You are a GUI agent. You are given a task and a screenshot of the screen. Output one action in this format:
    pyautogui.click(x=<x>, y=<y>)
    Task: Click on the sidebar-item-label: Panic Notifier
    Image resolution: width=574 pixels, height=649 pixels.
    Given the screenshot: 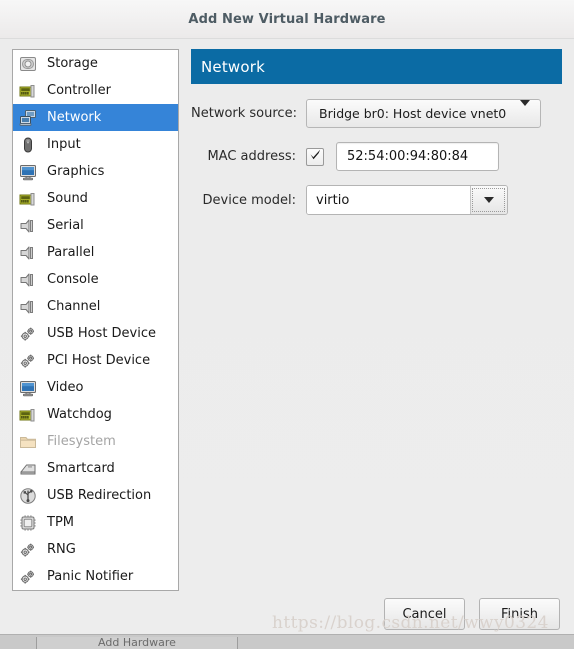 What is the action you would take?
    pyautogui.click(x=90, y=576)
    